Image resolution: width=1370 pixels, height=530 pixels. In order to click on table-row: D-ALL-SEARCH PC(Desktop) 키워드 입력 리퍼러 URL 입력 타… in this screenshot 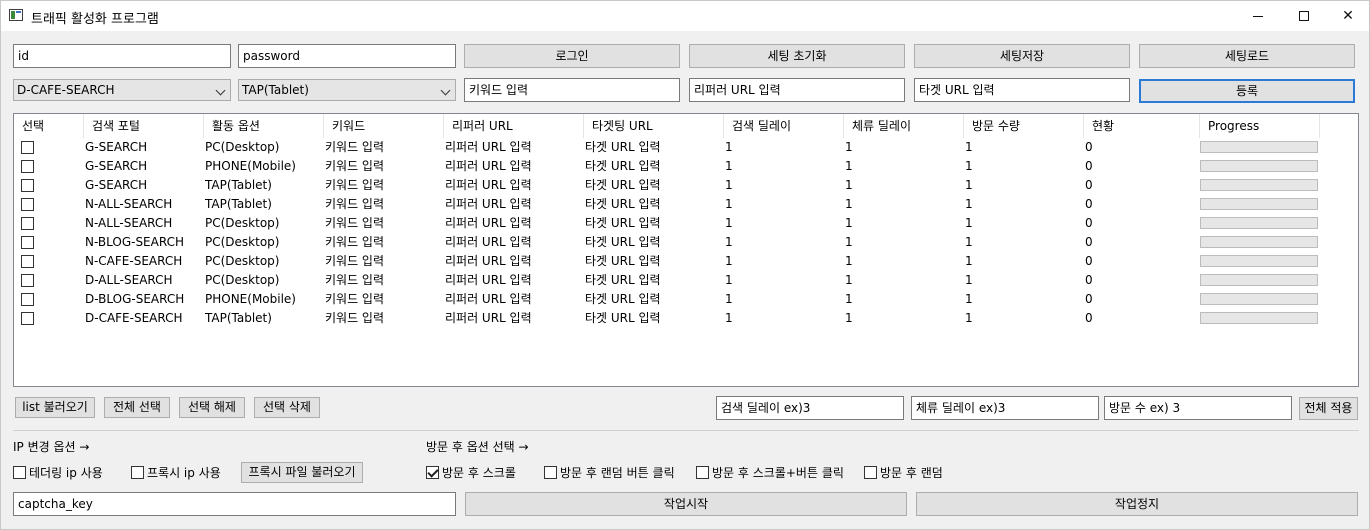, I will do `click(686, 280)`.